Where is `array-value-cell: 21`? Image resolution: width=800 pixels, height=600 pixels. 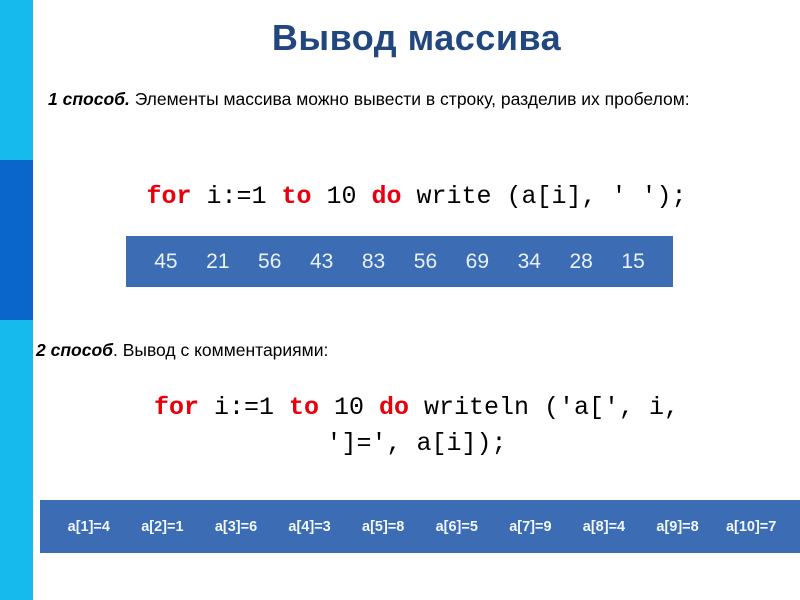 array-value-cell: 21 is located at coordinates (218, 261).